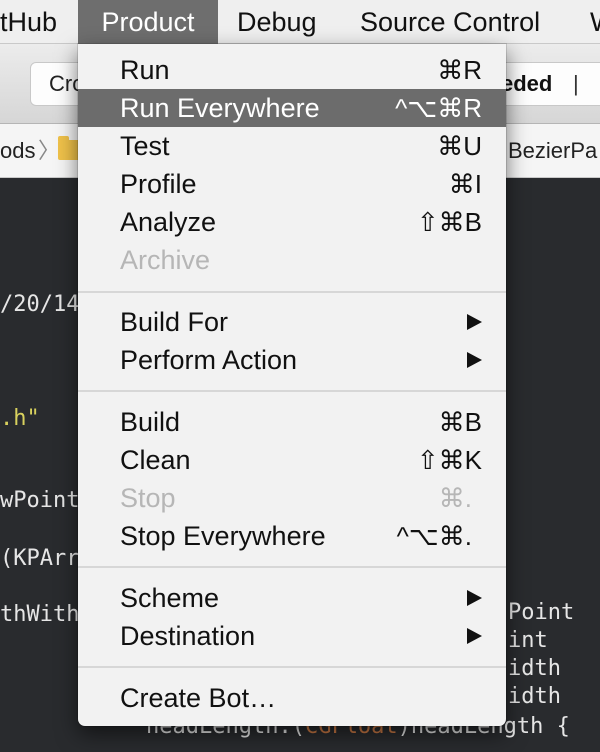 This screenshot has height=752, width=600. I want to click on code-line: int, so click(528, 640).